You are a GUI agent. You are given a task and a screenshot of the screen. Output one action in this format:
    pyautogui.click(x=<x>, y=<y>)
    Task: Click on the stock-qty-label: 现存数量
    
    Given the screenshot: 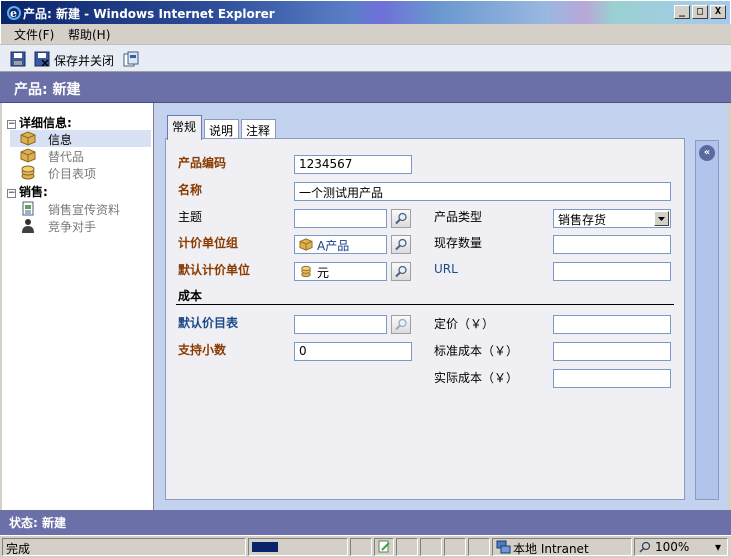 What is the action you would take?
    pyautogui.click(x=458, y=243)
    